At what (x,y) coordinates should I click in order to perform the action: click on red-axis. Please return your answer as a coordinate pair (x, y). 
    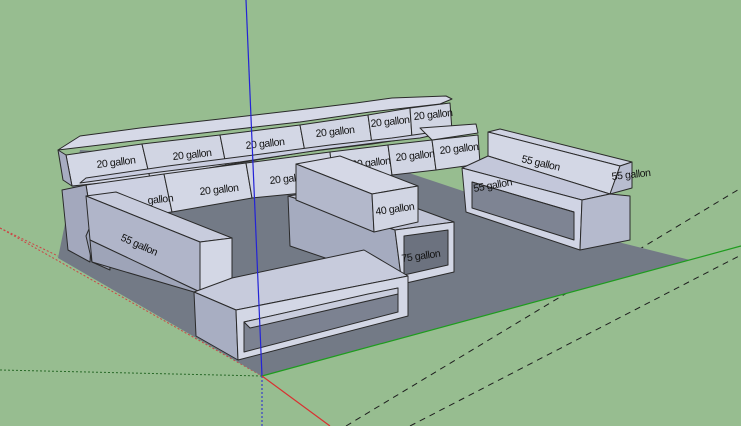
    Looking at the image, I should click on (296, 400).